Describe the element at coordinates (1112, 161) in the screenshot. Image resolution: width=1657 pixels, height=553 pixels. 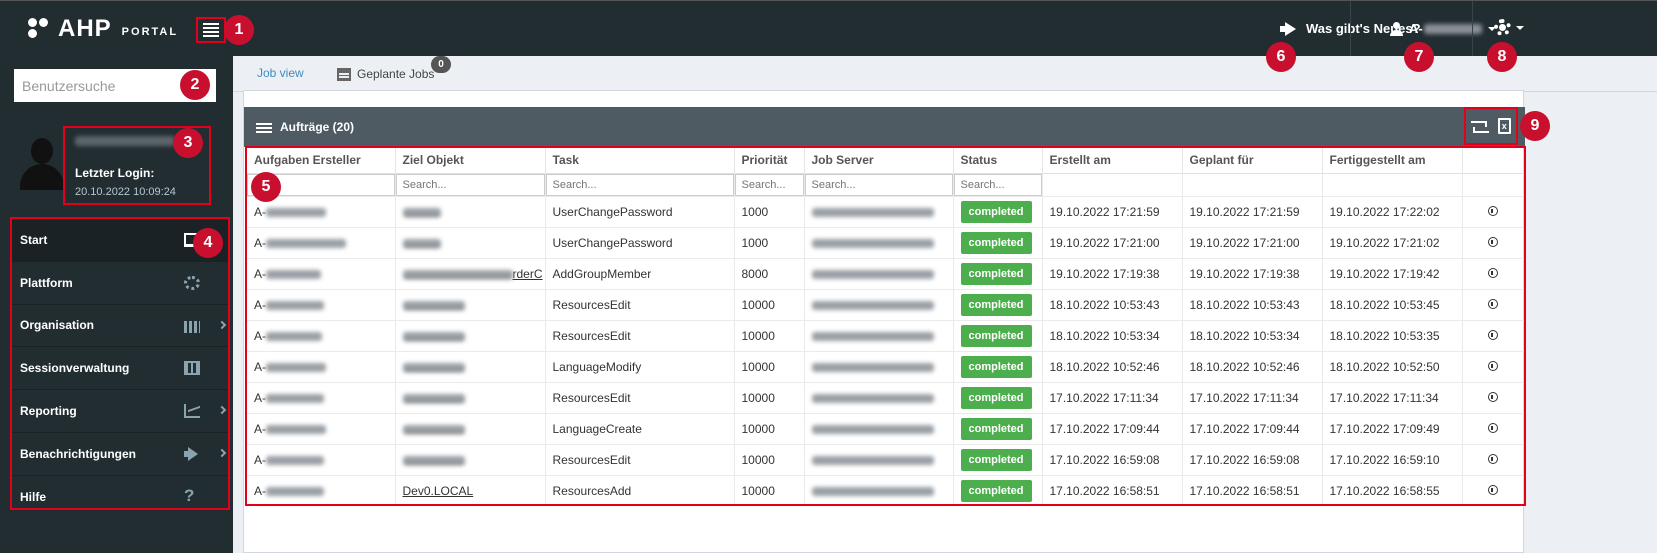
I see `column-header: Erstellt am` at that location.